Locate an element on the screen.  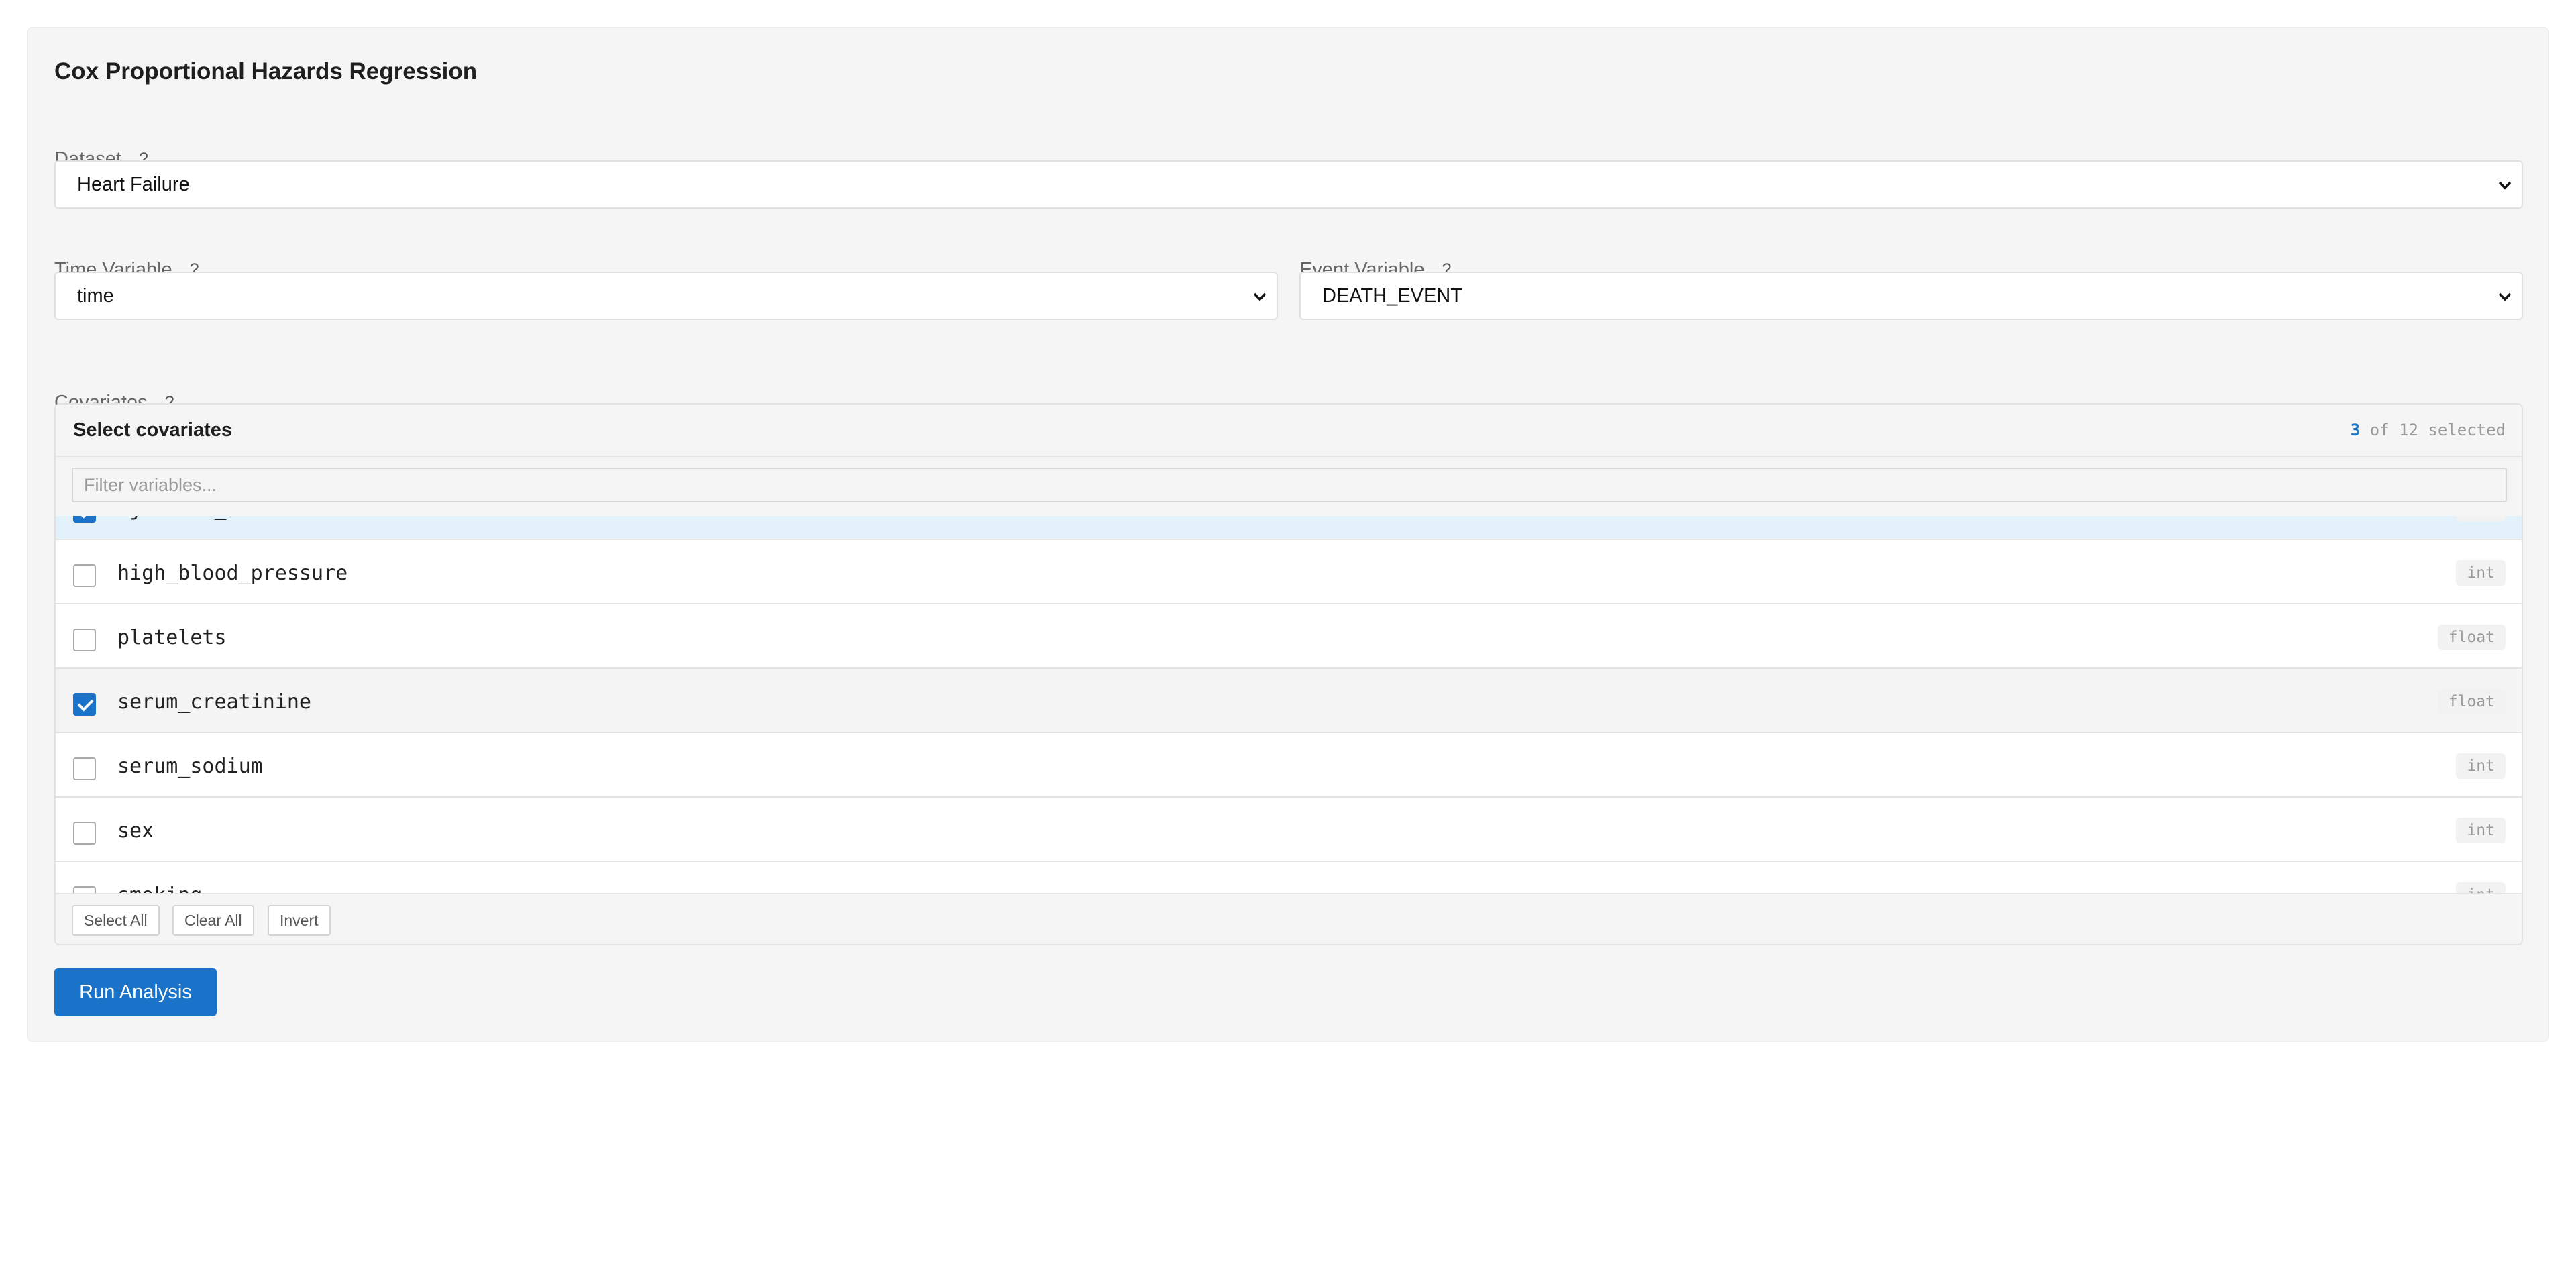
variable-name: ejection_fraction is located at coordinates (220, 518).